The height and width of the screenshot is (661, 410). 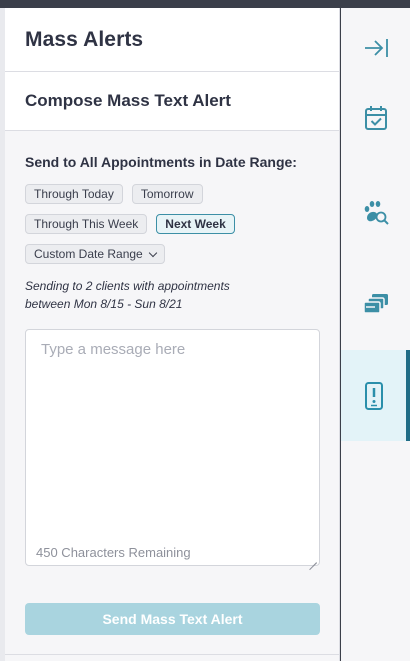 I want to click on rail-item-cards, so click(x=375, y=303).